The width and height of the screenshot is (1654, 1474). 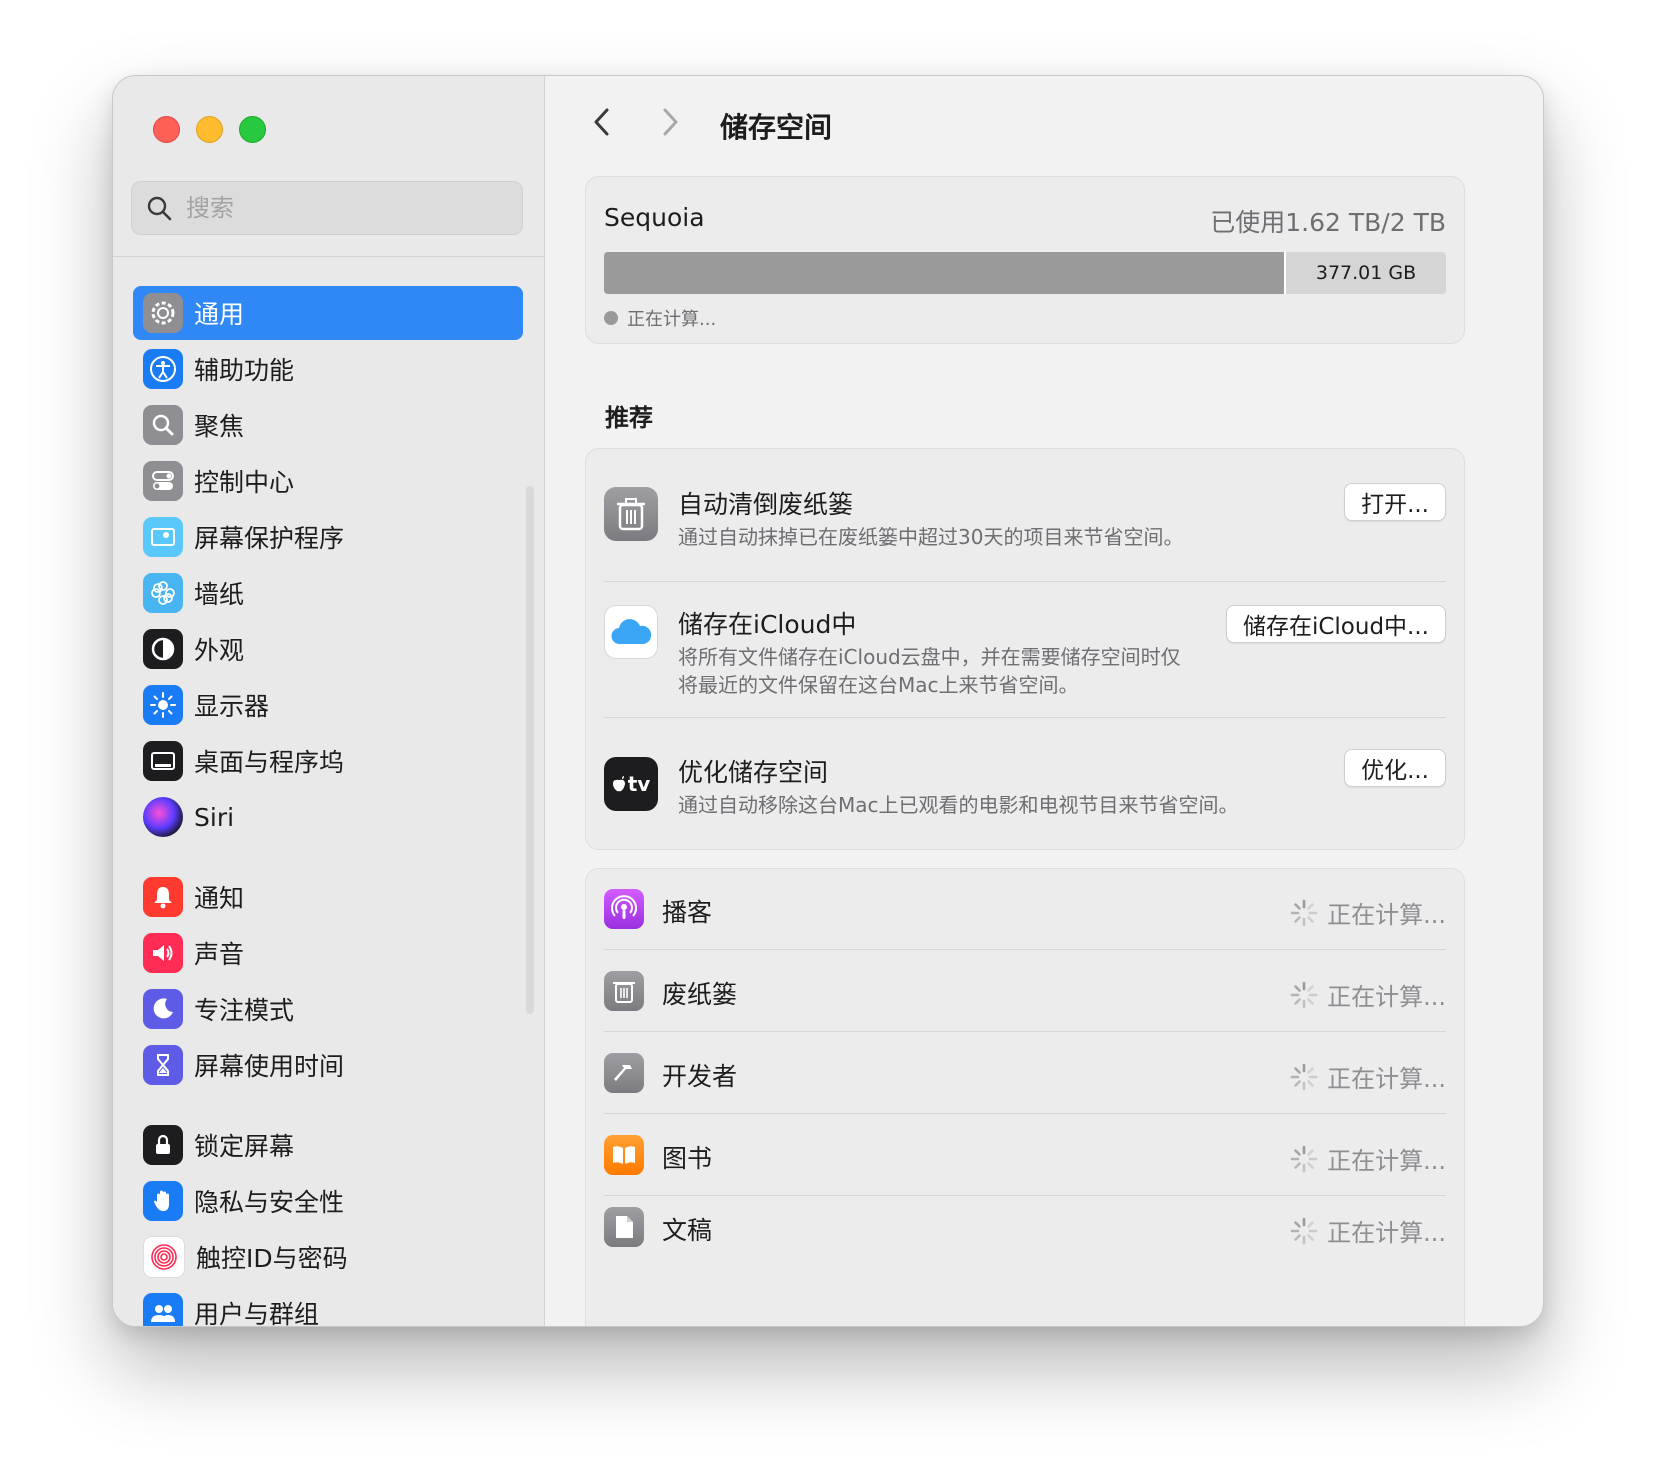 I want to click on forward-chevron-icon, so click(x=670, y=122).